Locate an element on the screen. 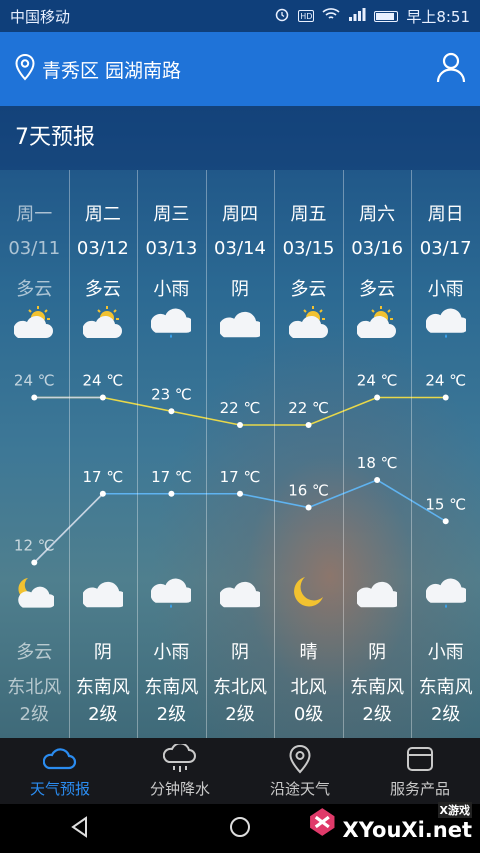  location-selector: 青秀区 园湖南路 is located at coordinates (97, 69).